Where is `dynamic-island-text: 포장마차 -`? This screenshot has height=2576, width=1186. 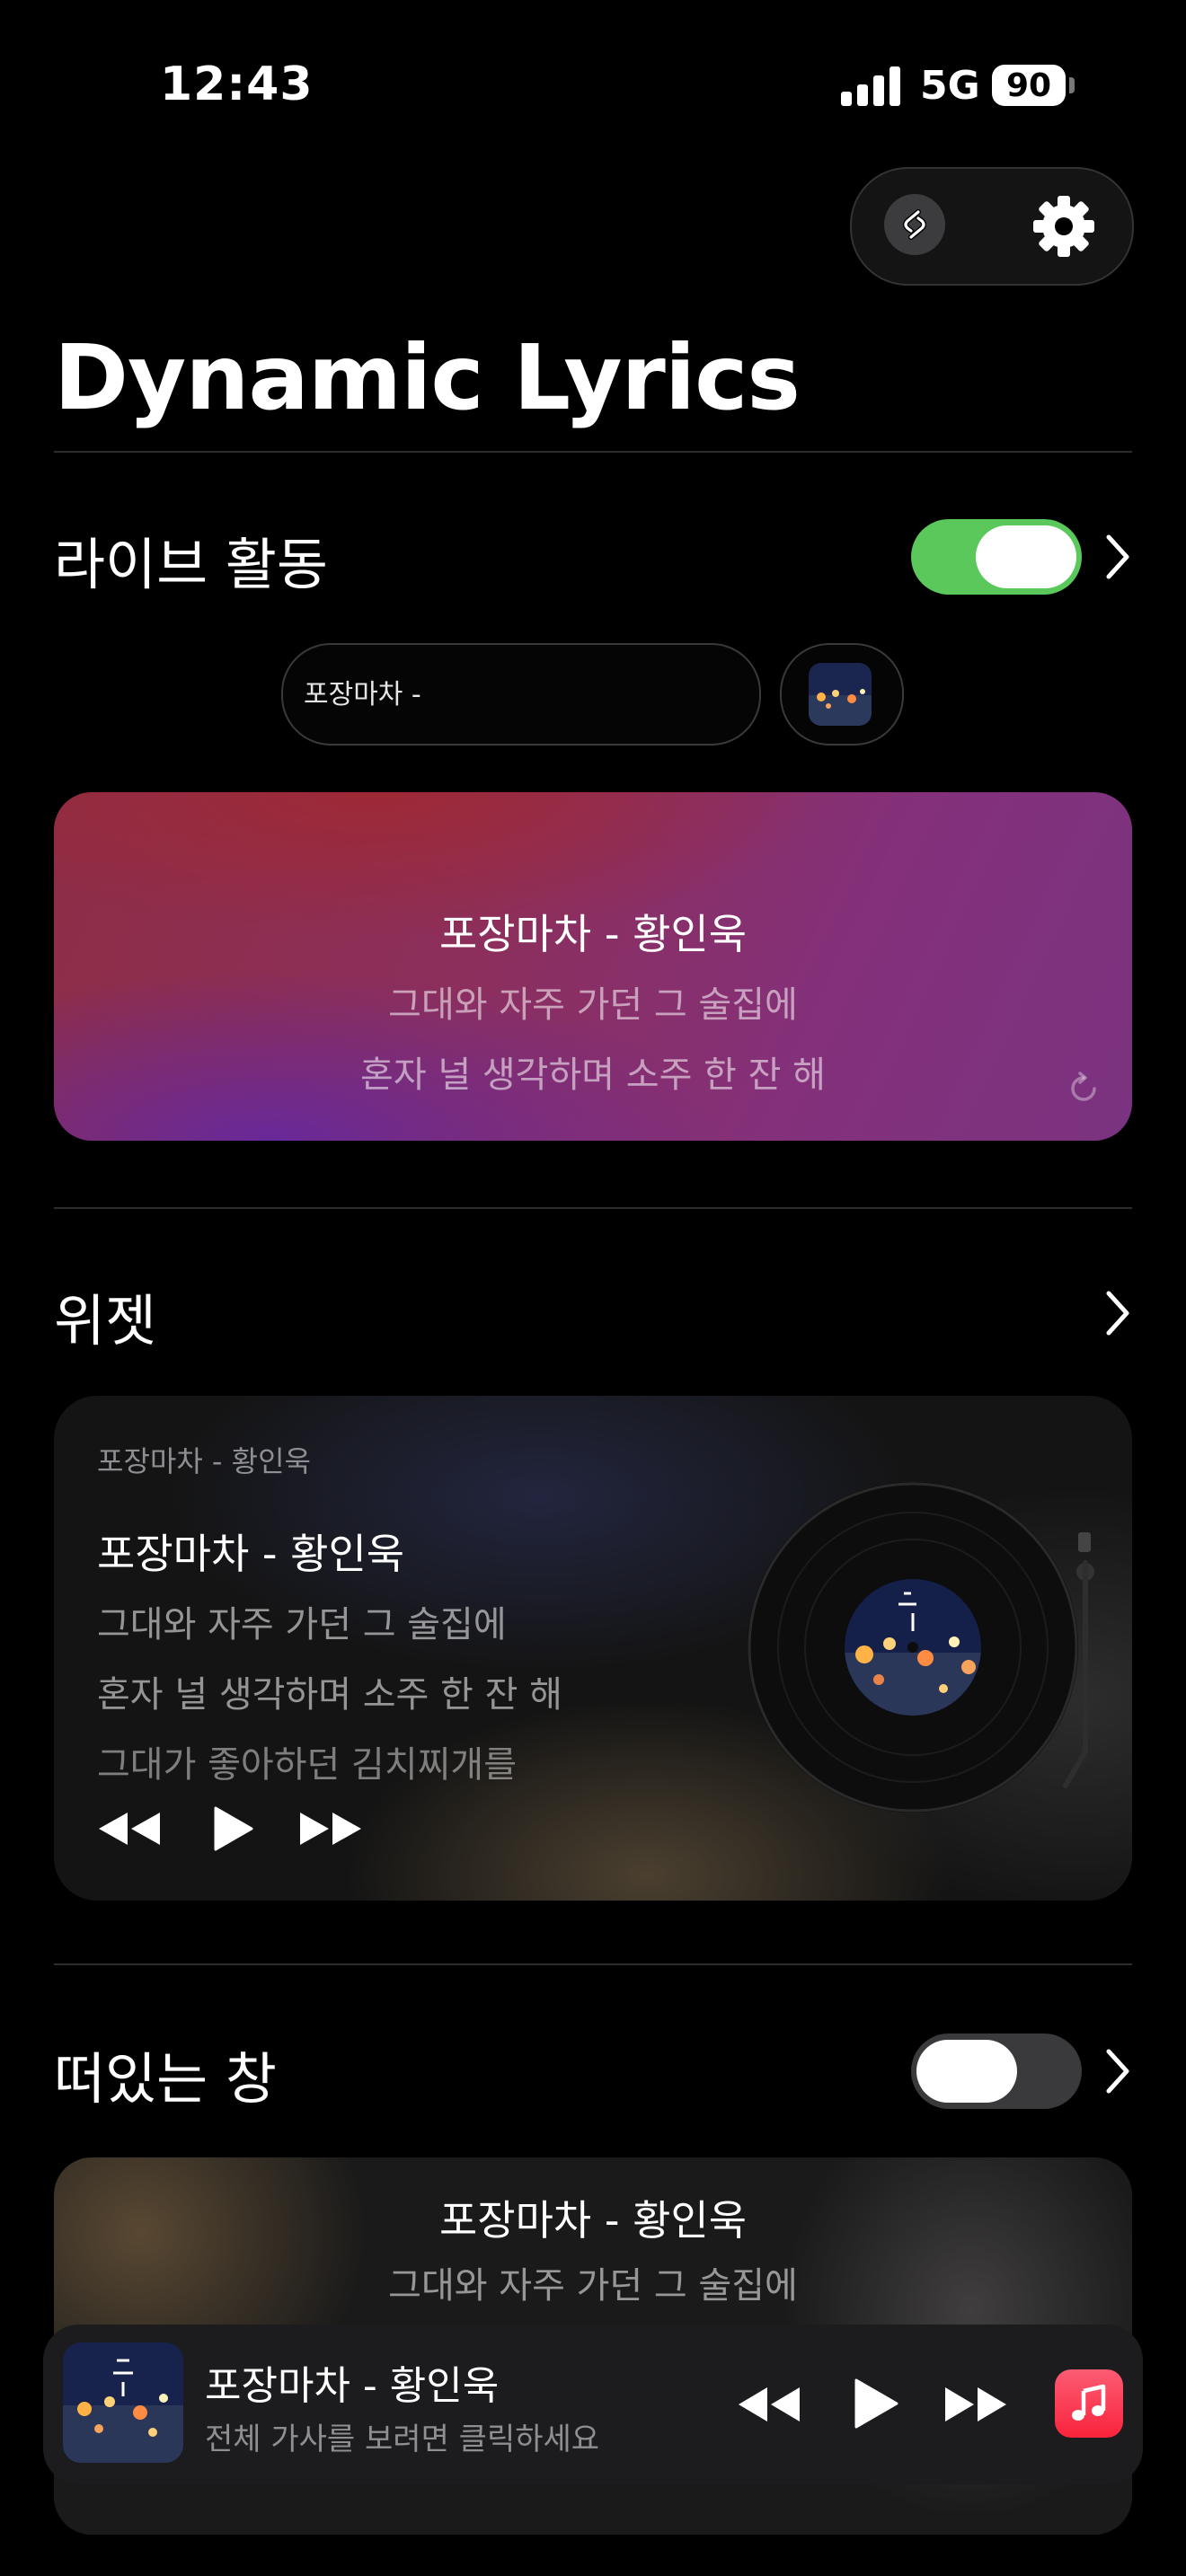 dynamic-island-text: 포장마차 - is located at coordinates (362, 694).